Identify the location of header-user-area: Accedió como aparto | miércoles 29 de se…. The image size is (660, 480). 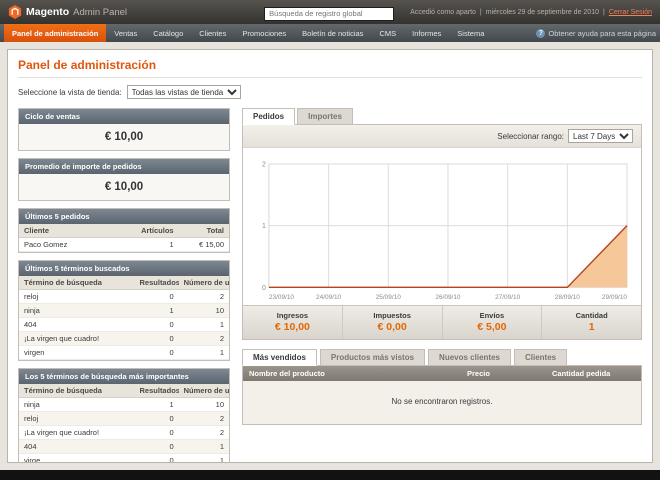
(531, 12).